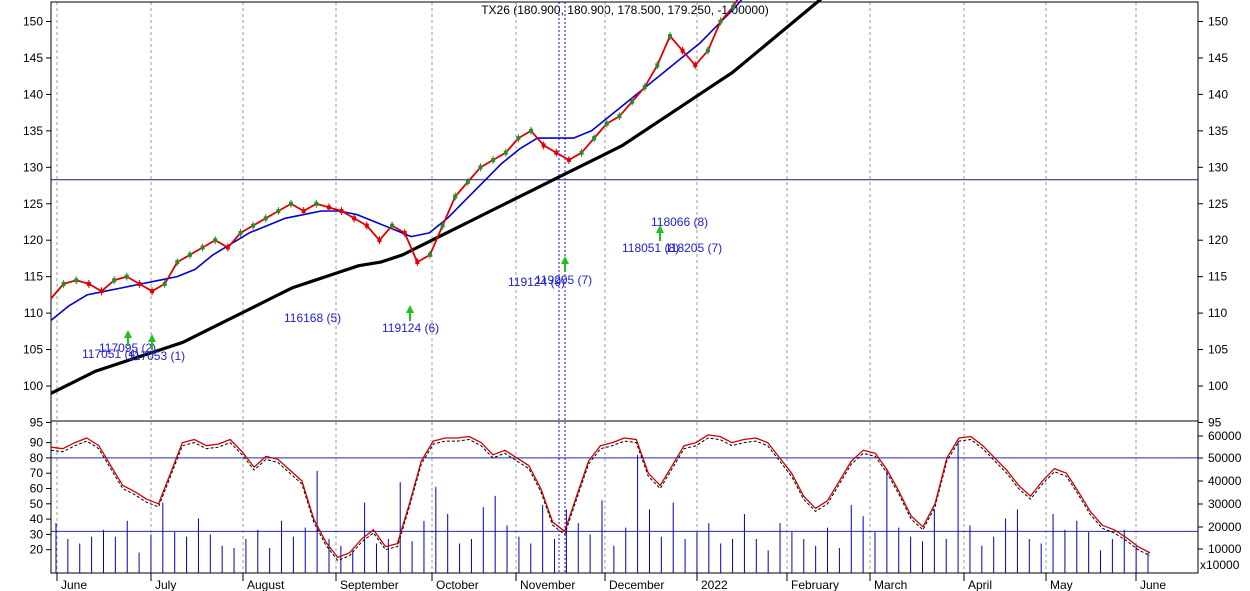 The height and width of the screenshot is (591, 1250). Describe the element at coordinates (37, 550) in the screenshot. I see `osc-y-tick-label: 20` at that location.